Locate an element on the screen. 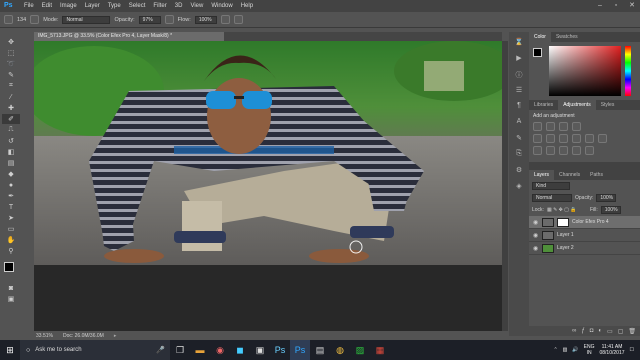 Image resolution: width=640 pixels, height=360 pixels. microphone-icon: 🎤 is located at coordinates (160, 350).